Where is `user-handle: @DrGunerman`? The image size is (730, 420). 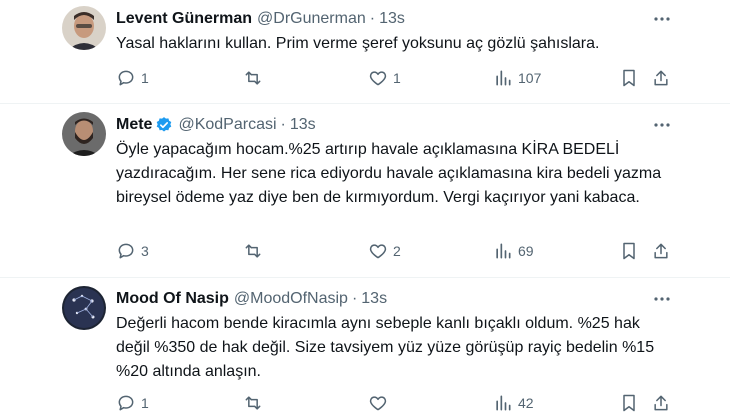
user-handle: @DrGunerman is located at coordinates (311, 19).